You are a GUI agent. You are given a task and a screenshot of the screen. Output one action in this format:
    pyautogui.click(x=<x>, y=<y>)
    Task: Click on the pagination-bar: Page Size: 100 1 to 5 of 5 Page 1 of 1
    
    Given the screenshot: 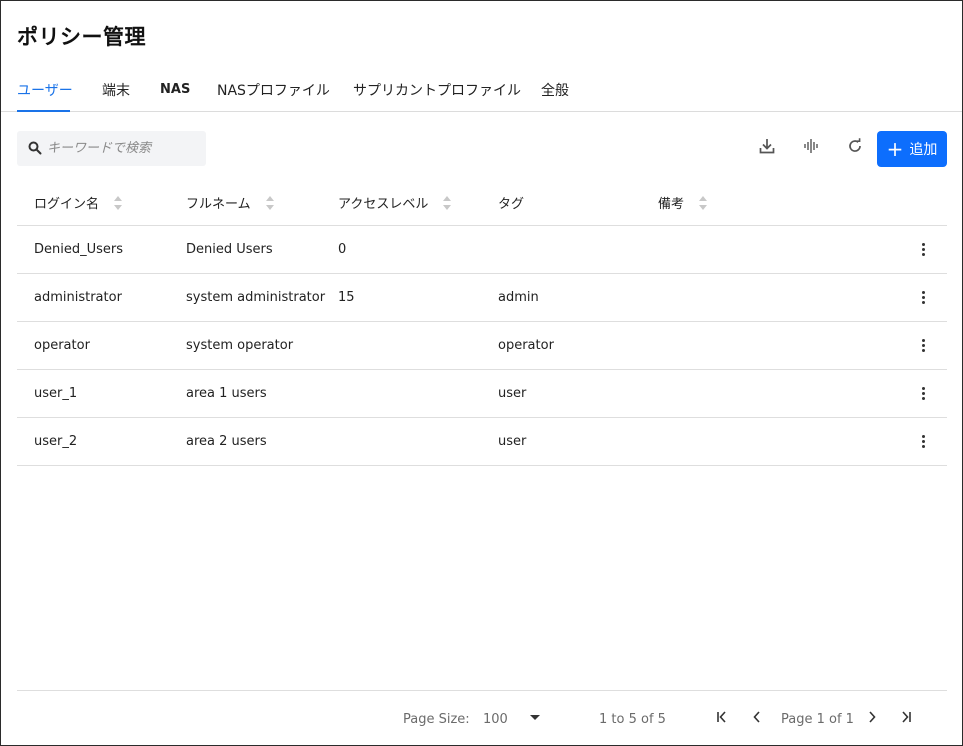 What is the action you would take?
    pyautogui.click(x=482, y=718)
    